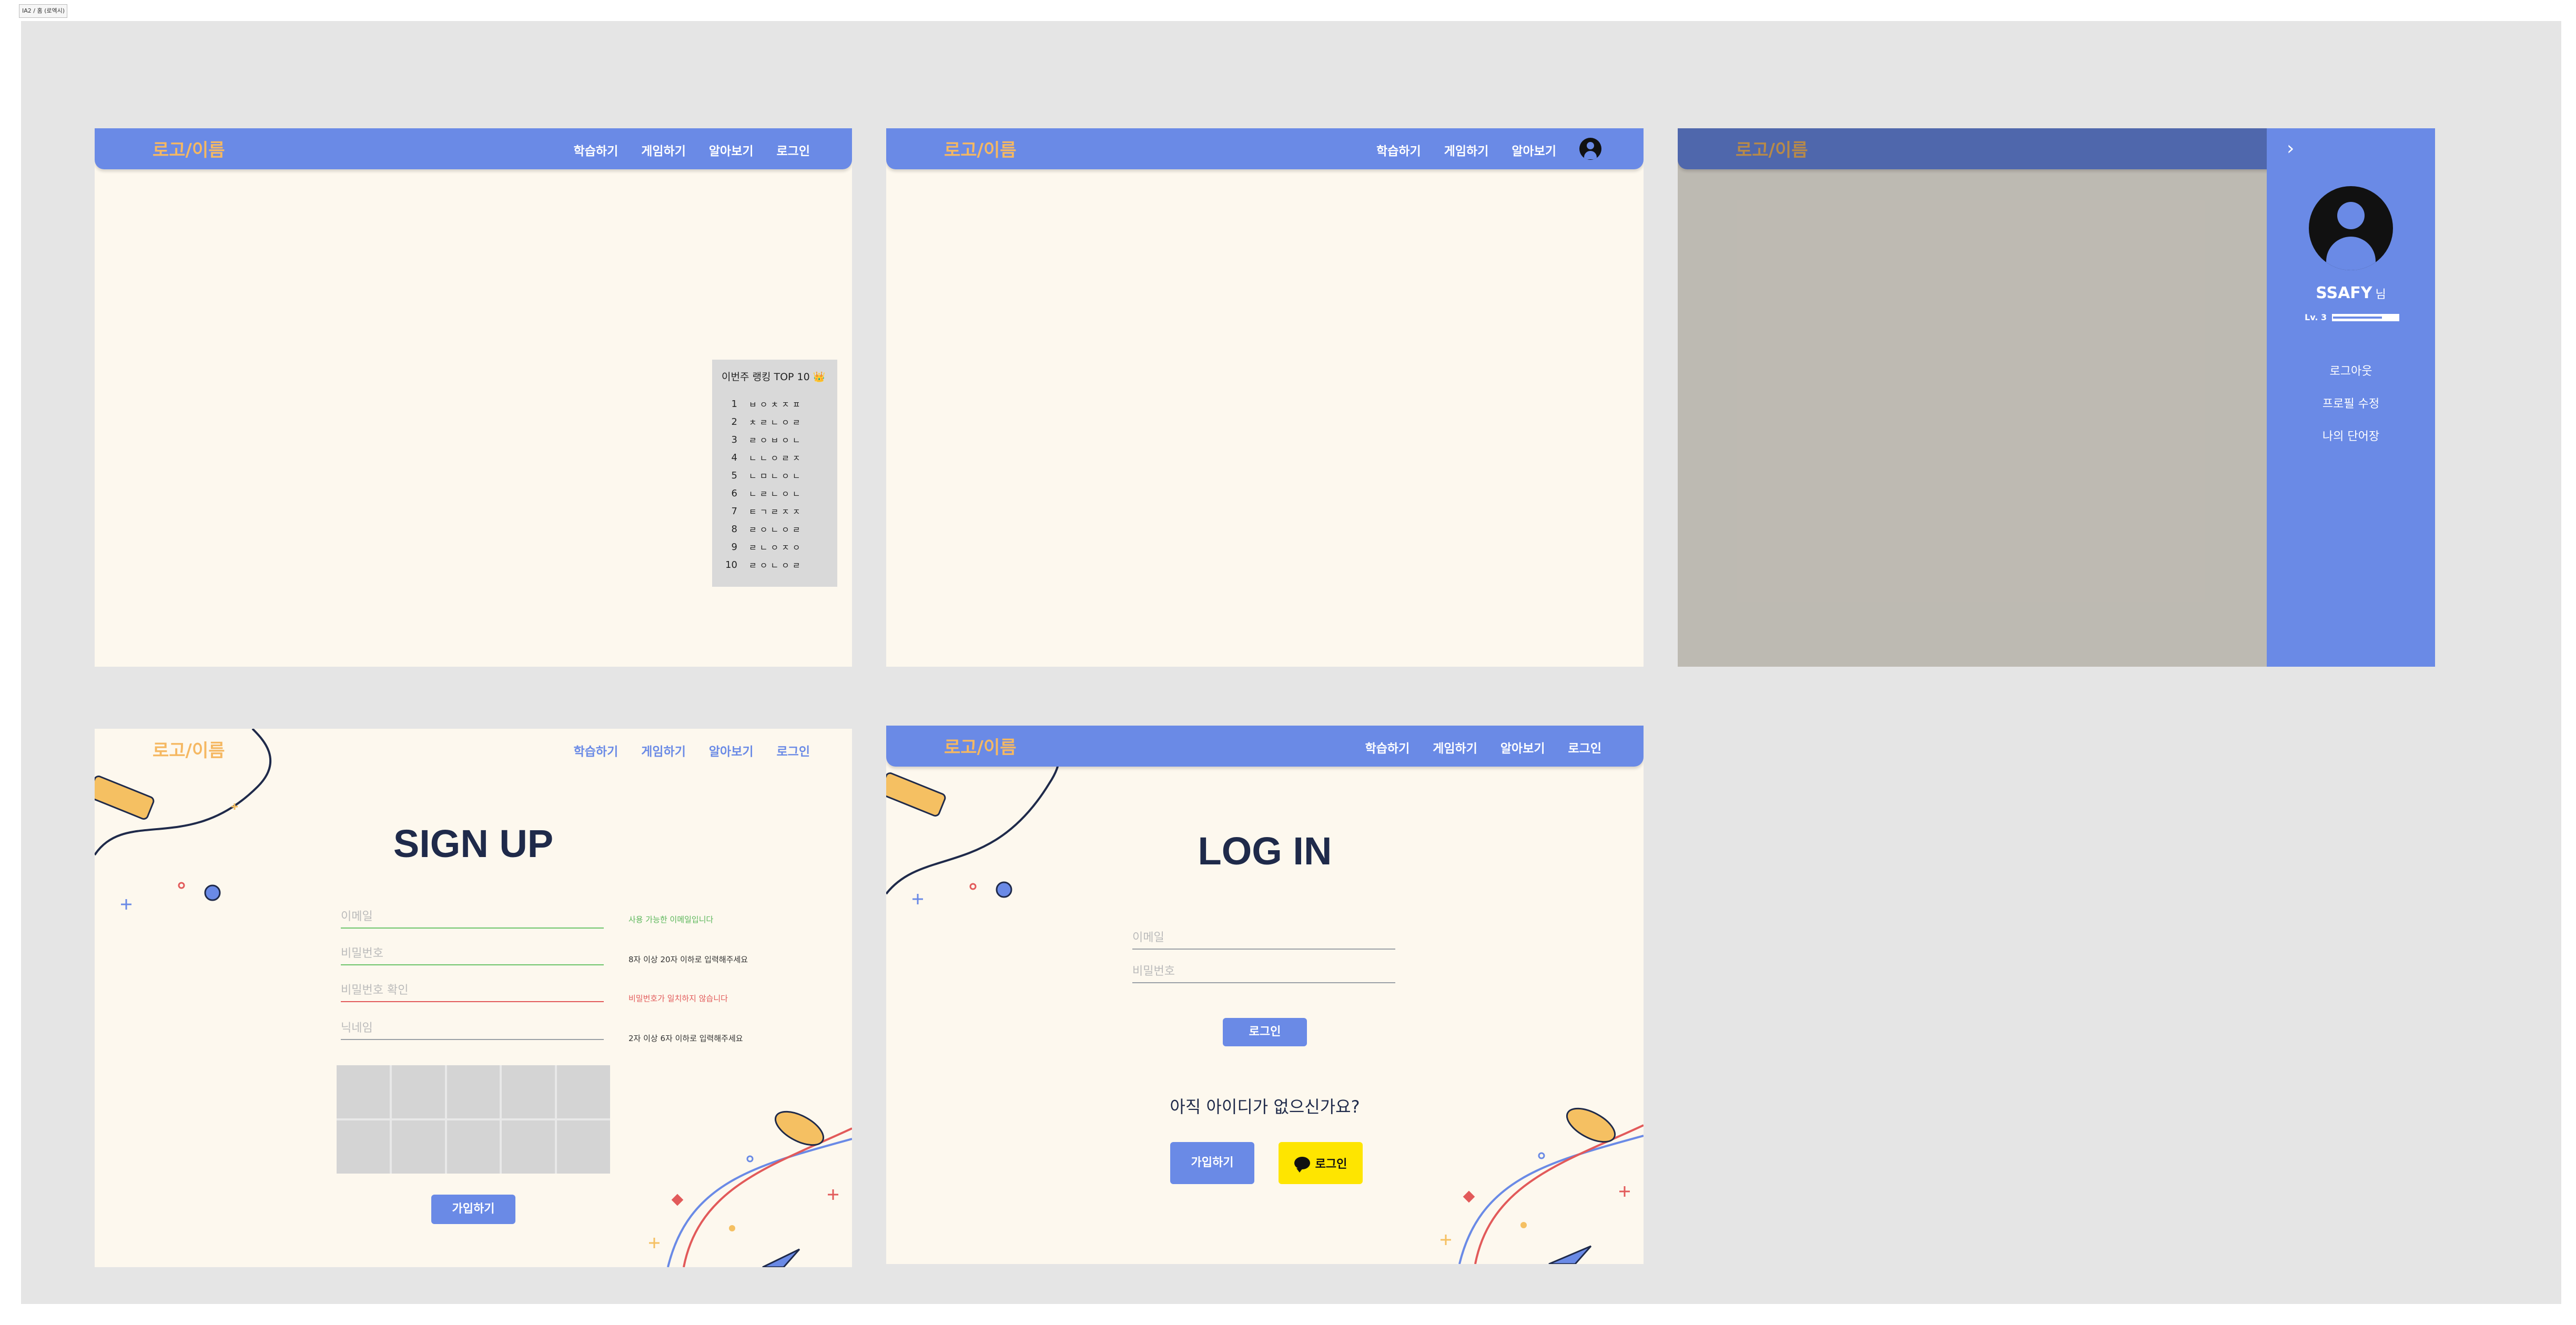  Describe the element at coordinates (731, 564) in the screenshot. I see `rank-number: 10` at that location.